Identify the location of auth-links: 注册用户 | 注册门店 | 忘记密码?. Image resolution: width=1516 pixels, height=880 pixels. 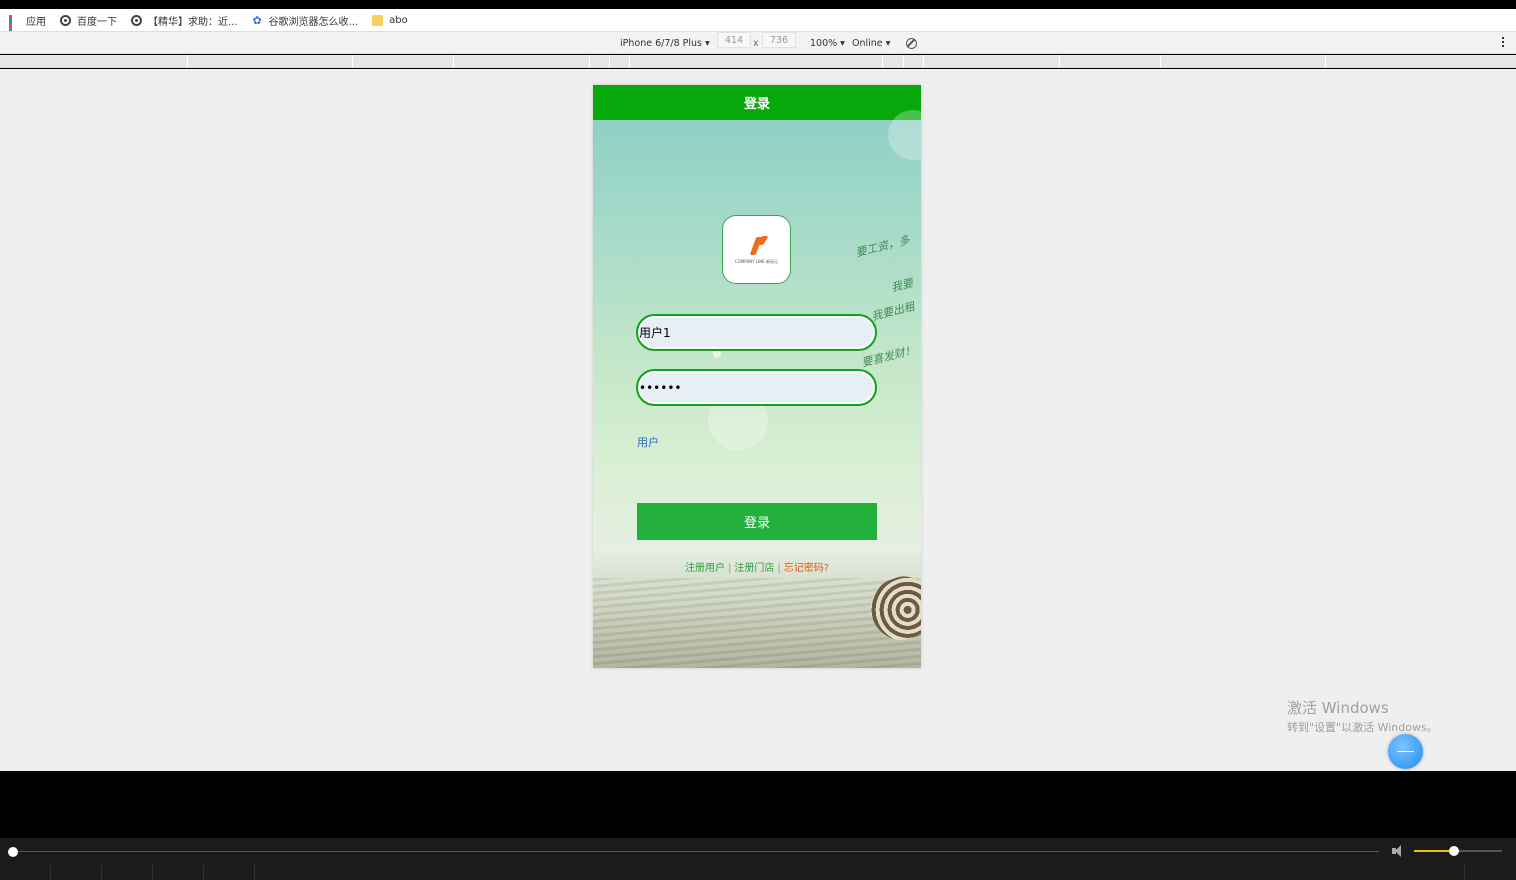
(757, 566).